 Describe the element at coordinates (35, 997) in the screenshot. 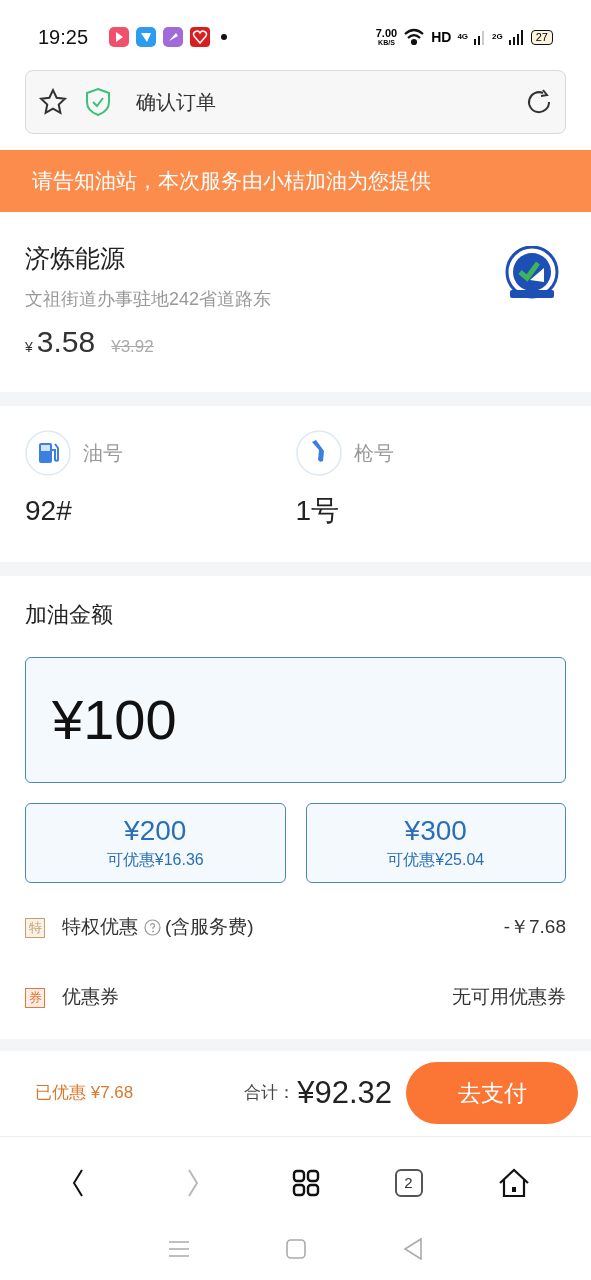

I see `discount-badge: 券` at that location.